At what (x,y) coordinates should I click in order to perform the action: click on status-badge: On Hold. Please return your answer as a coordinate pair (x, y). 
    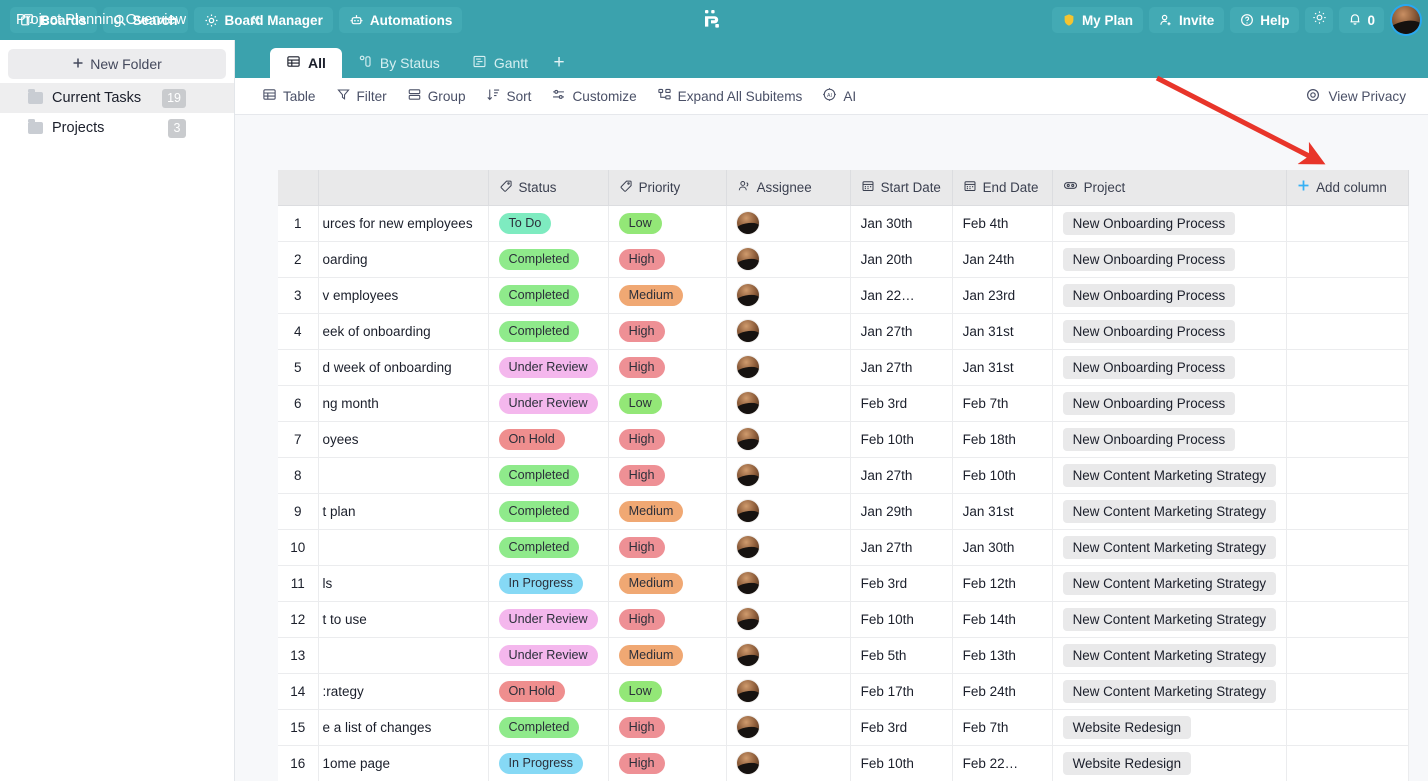
    Looking at the image, I should click on (531, 439).